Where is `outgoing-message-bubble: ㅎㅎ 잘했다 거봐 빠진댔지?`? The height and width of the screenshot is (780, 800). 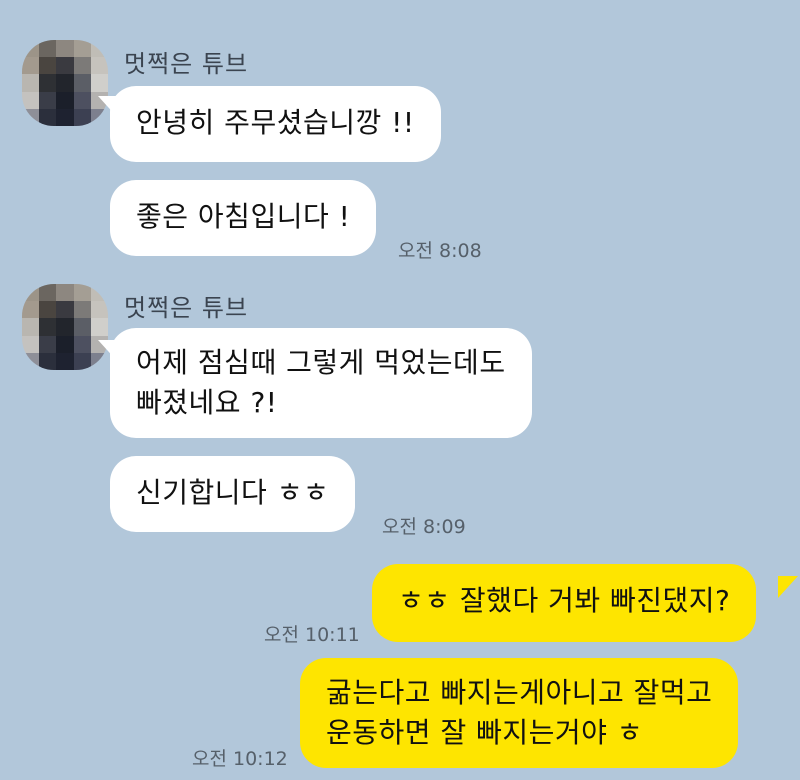 outgoing-message-bubble: ㅎㅎ 잘했다 거봐 빠진댔지? is located at coordinates (564, 603).